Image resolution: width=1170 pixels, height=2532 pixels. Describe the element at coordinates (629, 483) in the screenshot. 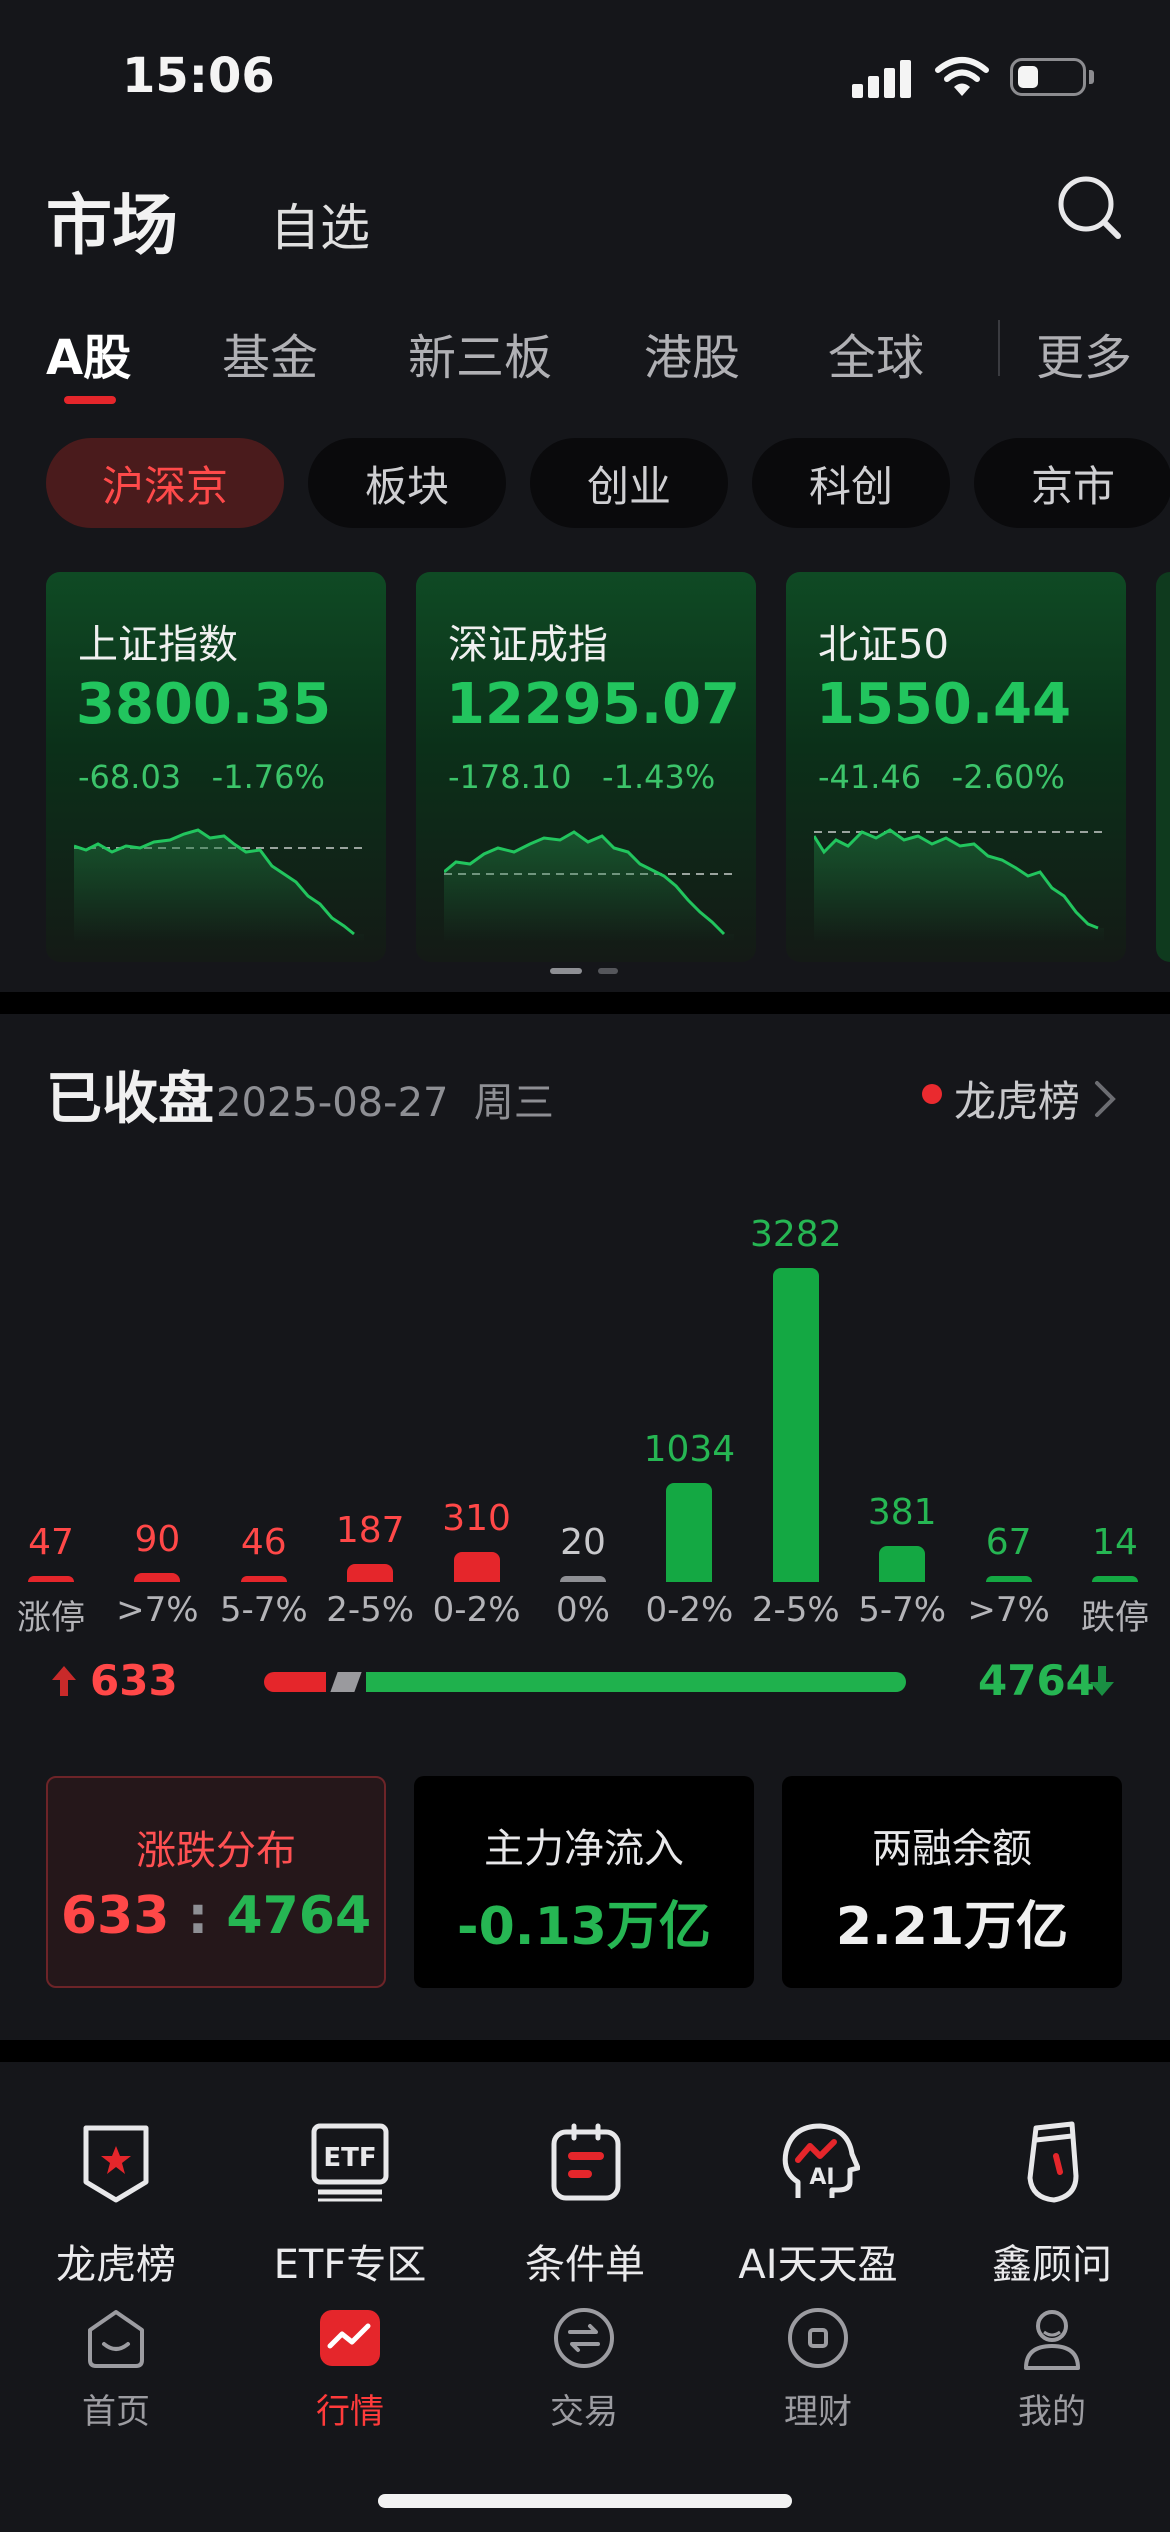

I see `pill-chinext: 创业` at that location.